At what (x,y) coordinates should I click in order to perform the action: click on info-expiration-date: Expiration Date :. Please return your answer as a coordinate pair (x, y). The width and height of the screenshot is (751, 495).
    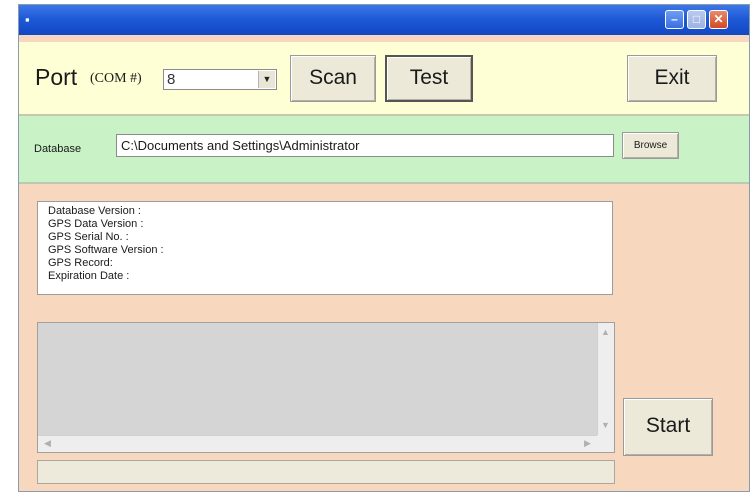
    Looking at the image, I should click on (89, 276).